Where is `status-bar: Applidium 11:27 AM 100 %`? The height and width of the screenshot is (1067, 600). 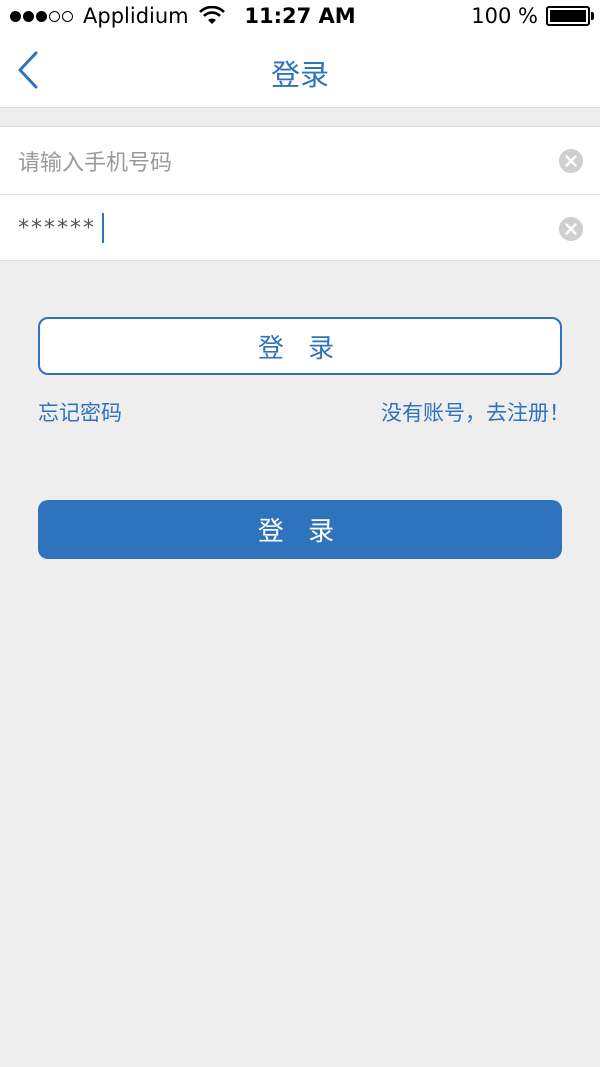 status-bar: Applidium 11:27 AM 100 % is located at coordinates (300, 17).